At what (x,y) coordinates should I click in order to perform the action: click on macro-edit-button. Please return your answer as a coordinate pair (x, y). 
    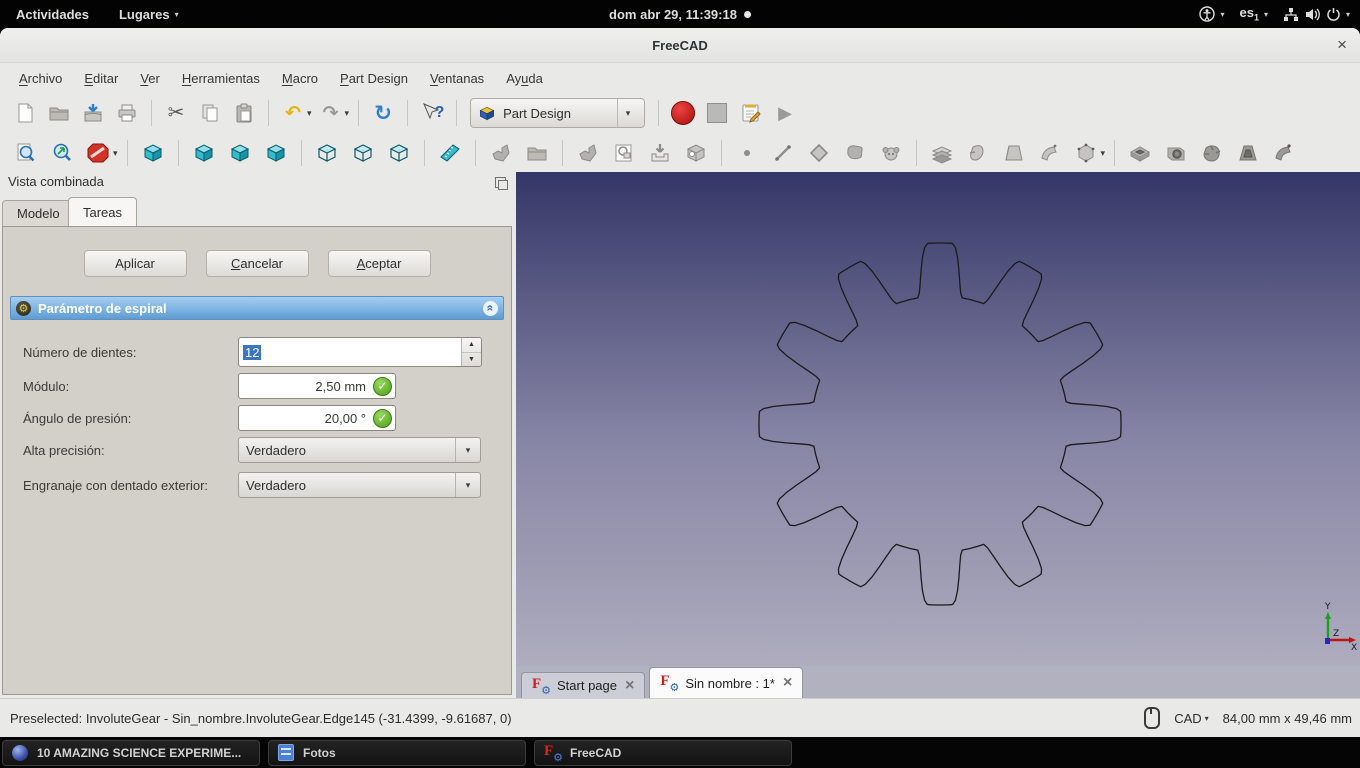
    Looking at the image, I should click on (751, 113).